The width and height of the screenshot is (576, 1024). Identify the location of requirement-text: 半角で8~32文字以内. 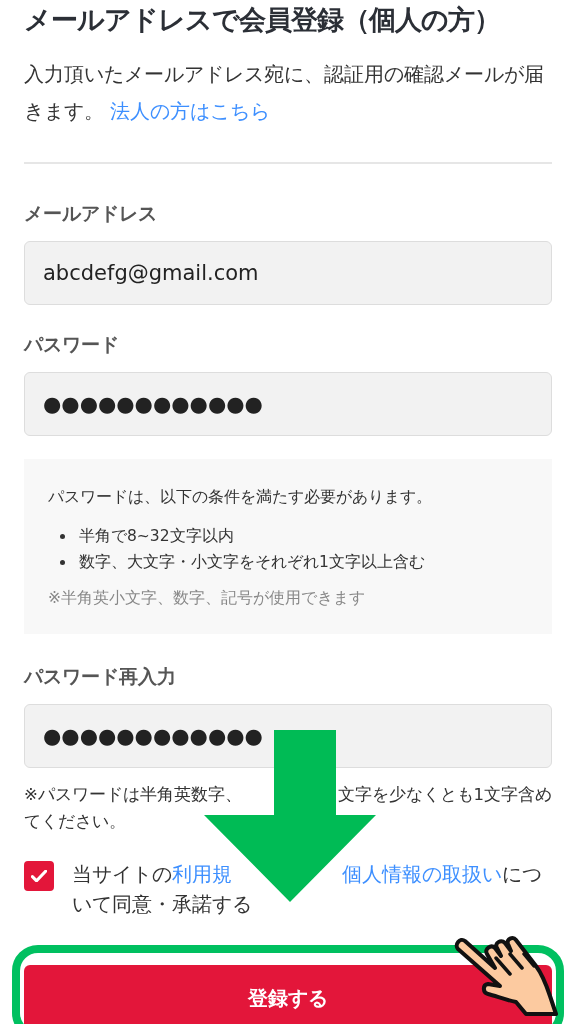
(156, 536).